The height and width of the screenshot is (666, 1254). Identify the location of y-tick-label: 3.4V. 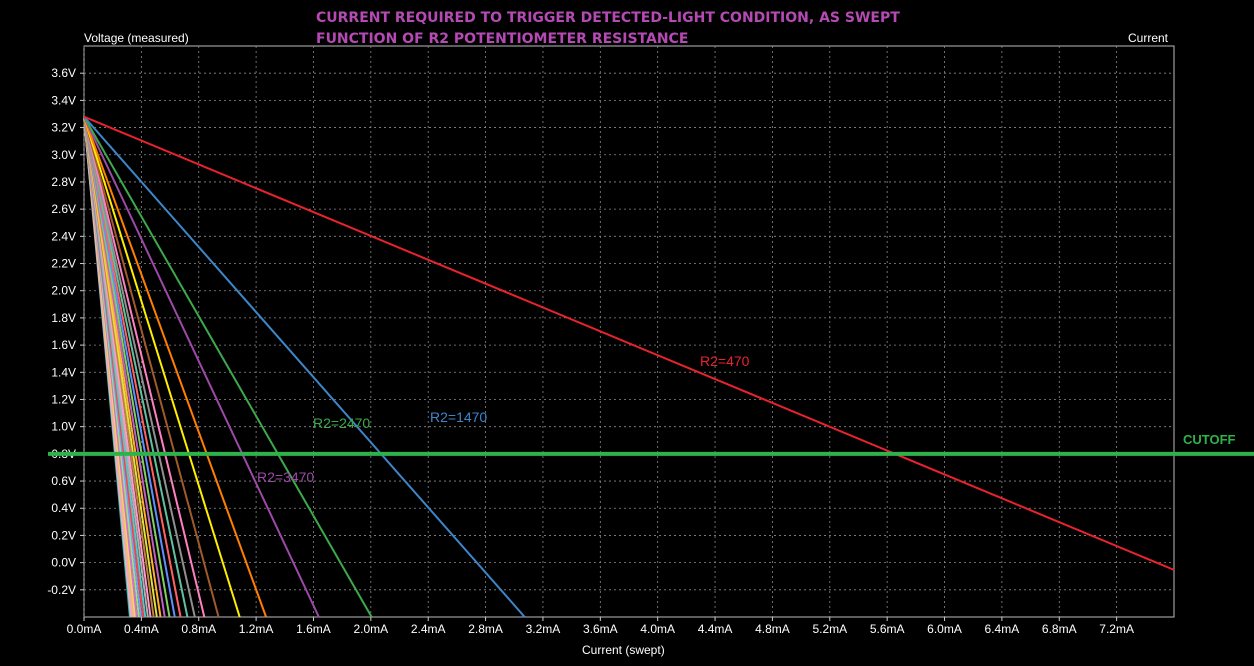
(63, 100).